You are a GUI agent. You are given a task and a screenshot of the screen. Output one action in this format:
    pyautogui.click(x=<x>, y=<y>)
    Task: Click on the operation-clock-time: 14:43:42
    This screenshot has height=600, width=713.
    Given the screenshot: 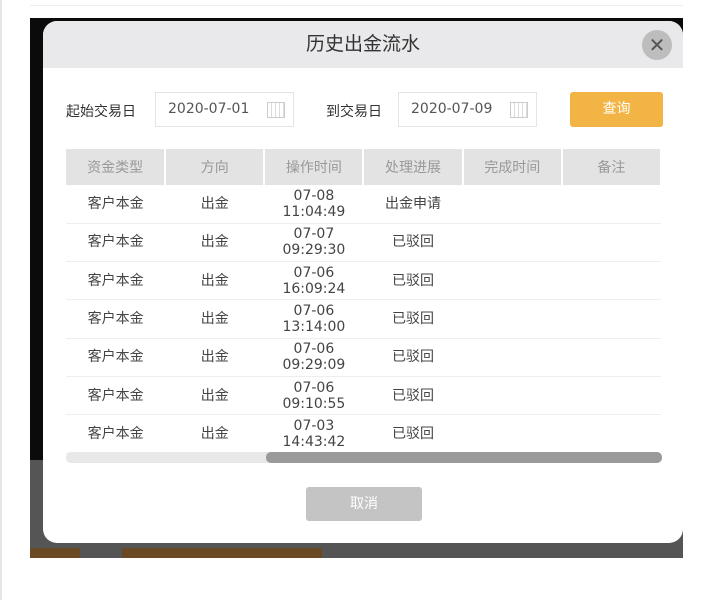 What is the action you would take?
    pyautogui.click(x=314, y=441)
    